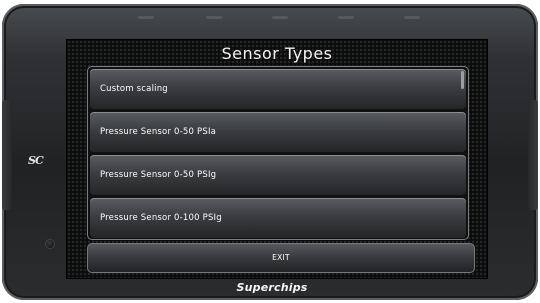 The height and width of the screenshot is (303, 540). Describe the element at coordinates (158, 175) in the screenshot. I see `list-item-label: Pressure Sensor 0-50 PSIg` at that location.